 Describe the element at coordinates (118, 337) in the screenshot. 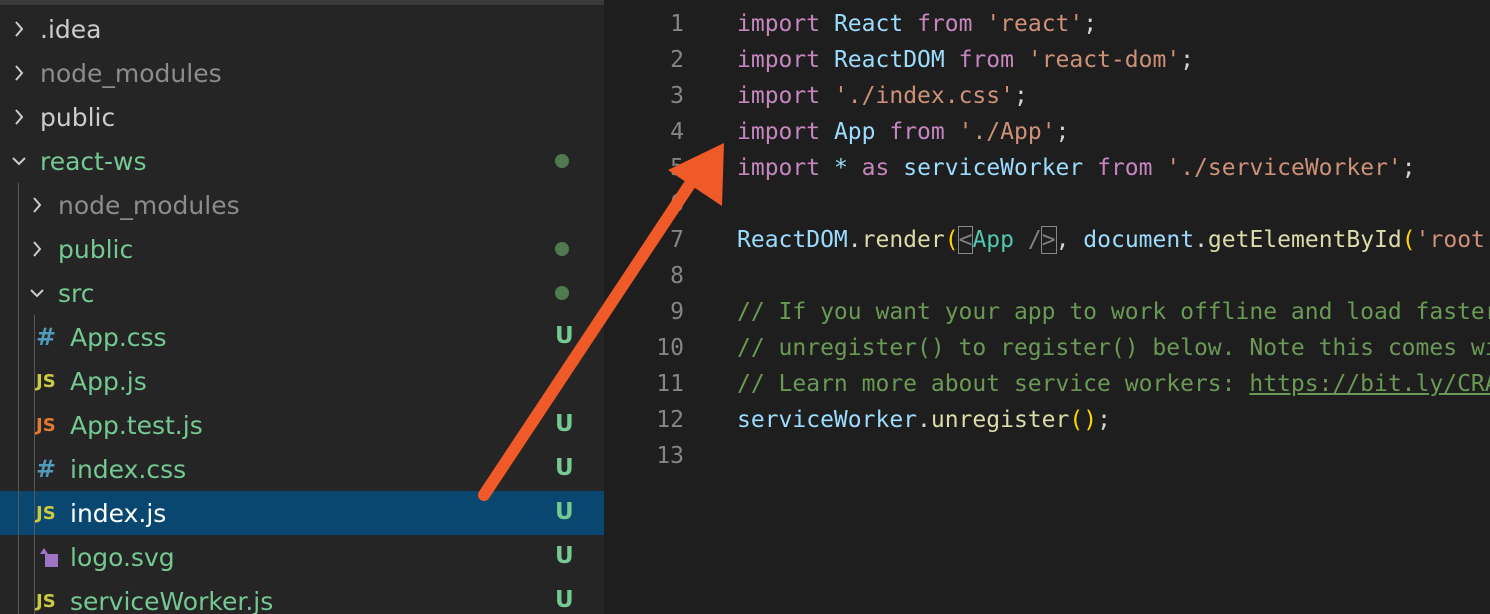

I see `explorer-item-label: App.css` at that location.